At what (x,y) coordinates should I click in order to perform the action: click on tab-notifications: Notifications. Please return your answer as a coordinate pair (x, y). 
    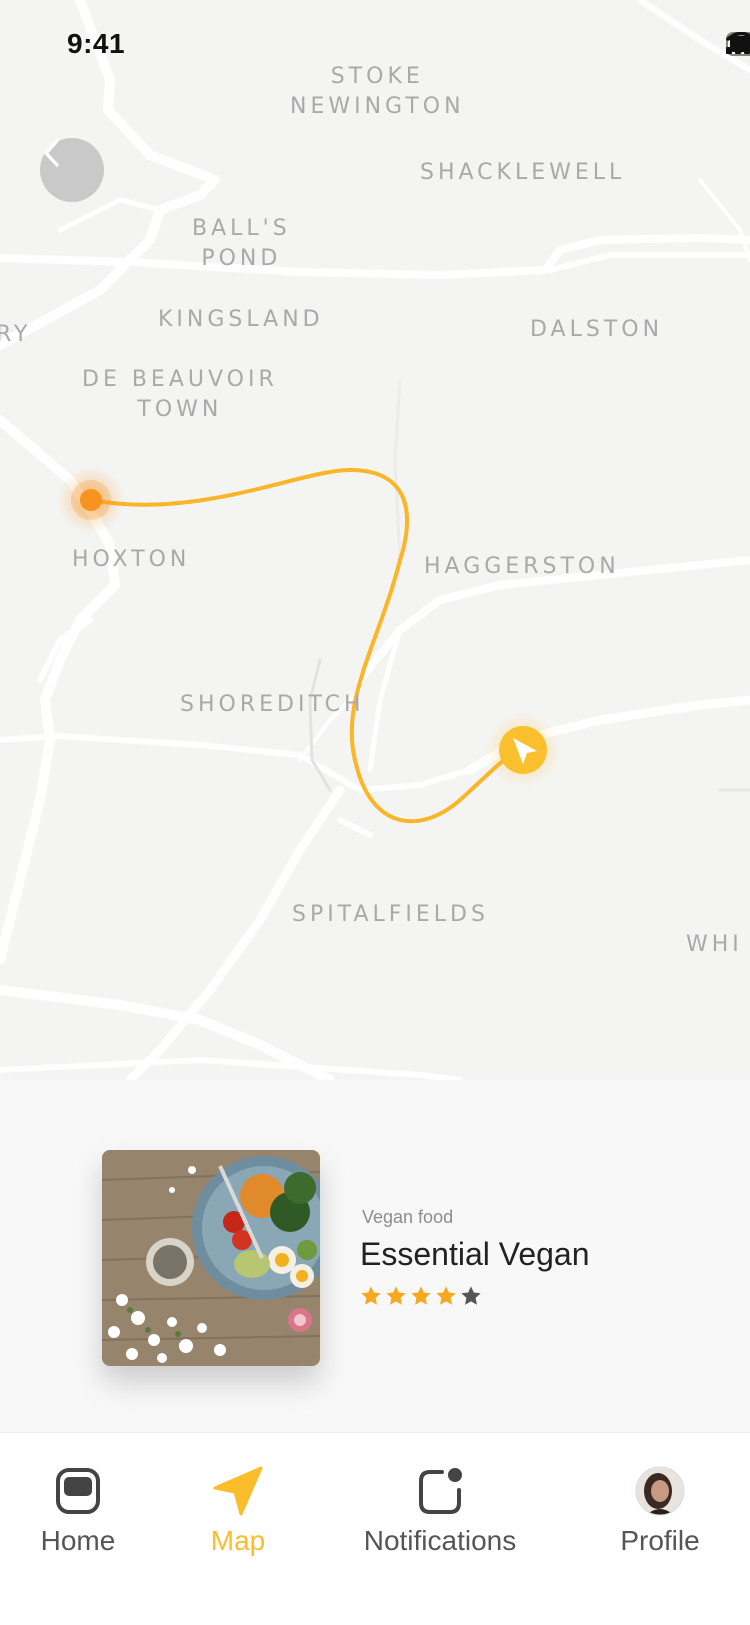
    Looking at the image, I should click on (440, 1503).